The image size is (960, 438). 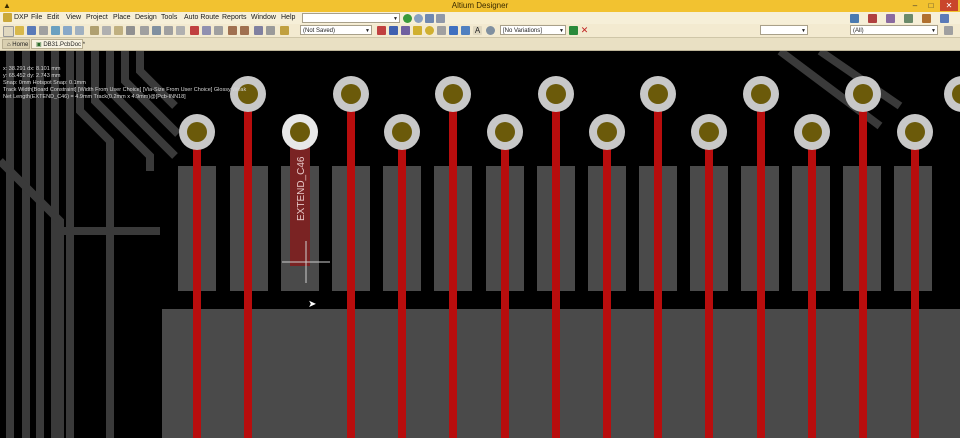 What do you see at coordinates (58, 44) in the screenshot?
I see `tab-pcb-doc: ▣ DB31.PcbDoc *` at bounding box center [58, 44].